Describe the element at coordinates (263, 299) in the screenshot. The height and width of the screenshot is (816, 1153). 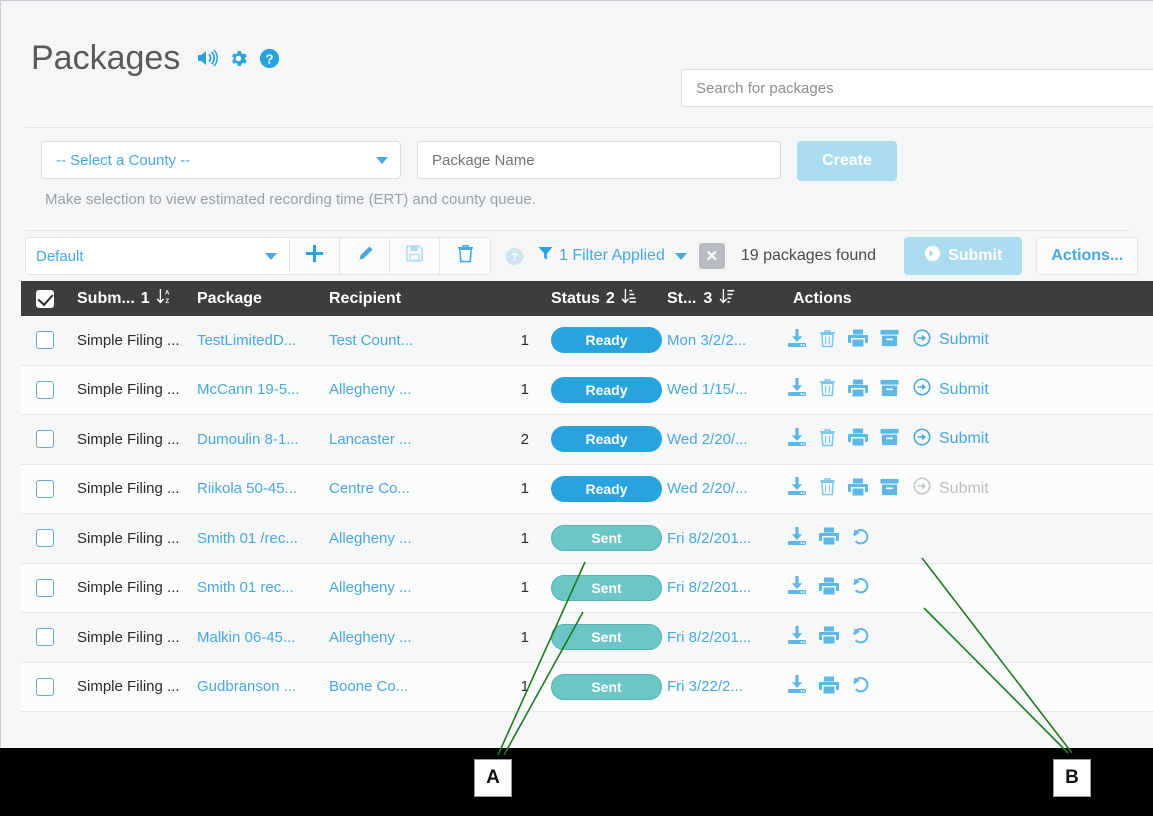
I see `column-header-package: Package` at that location.